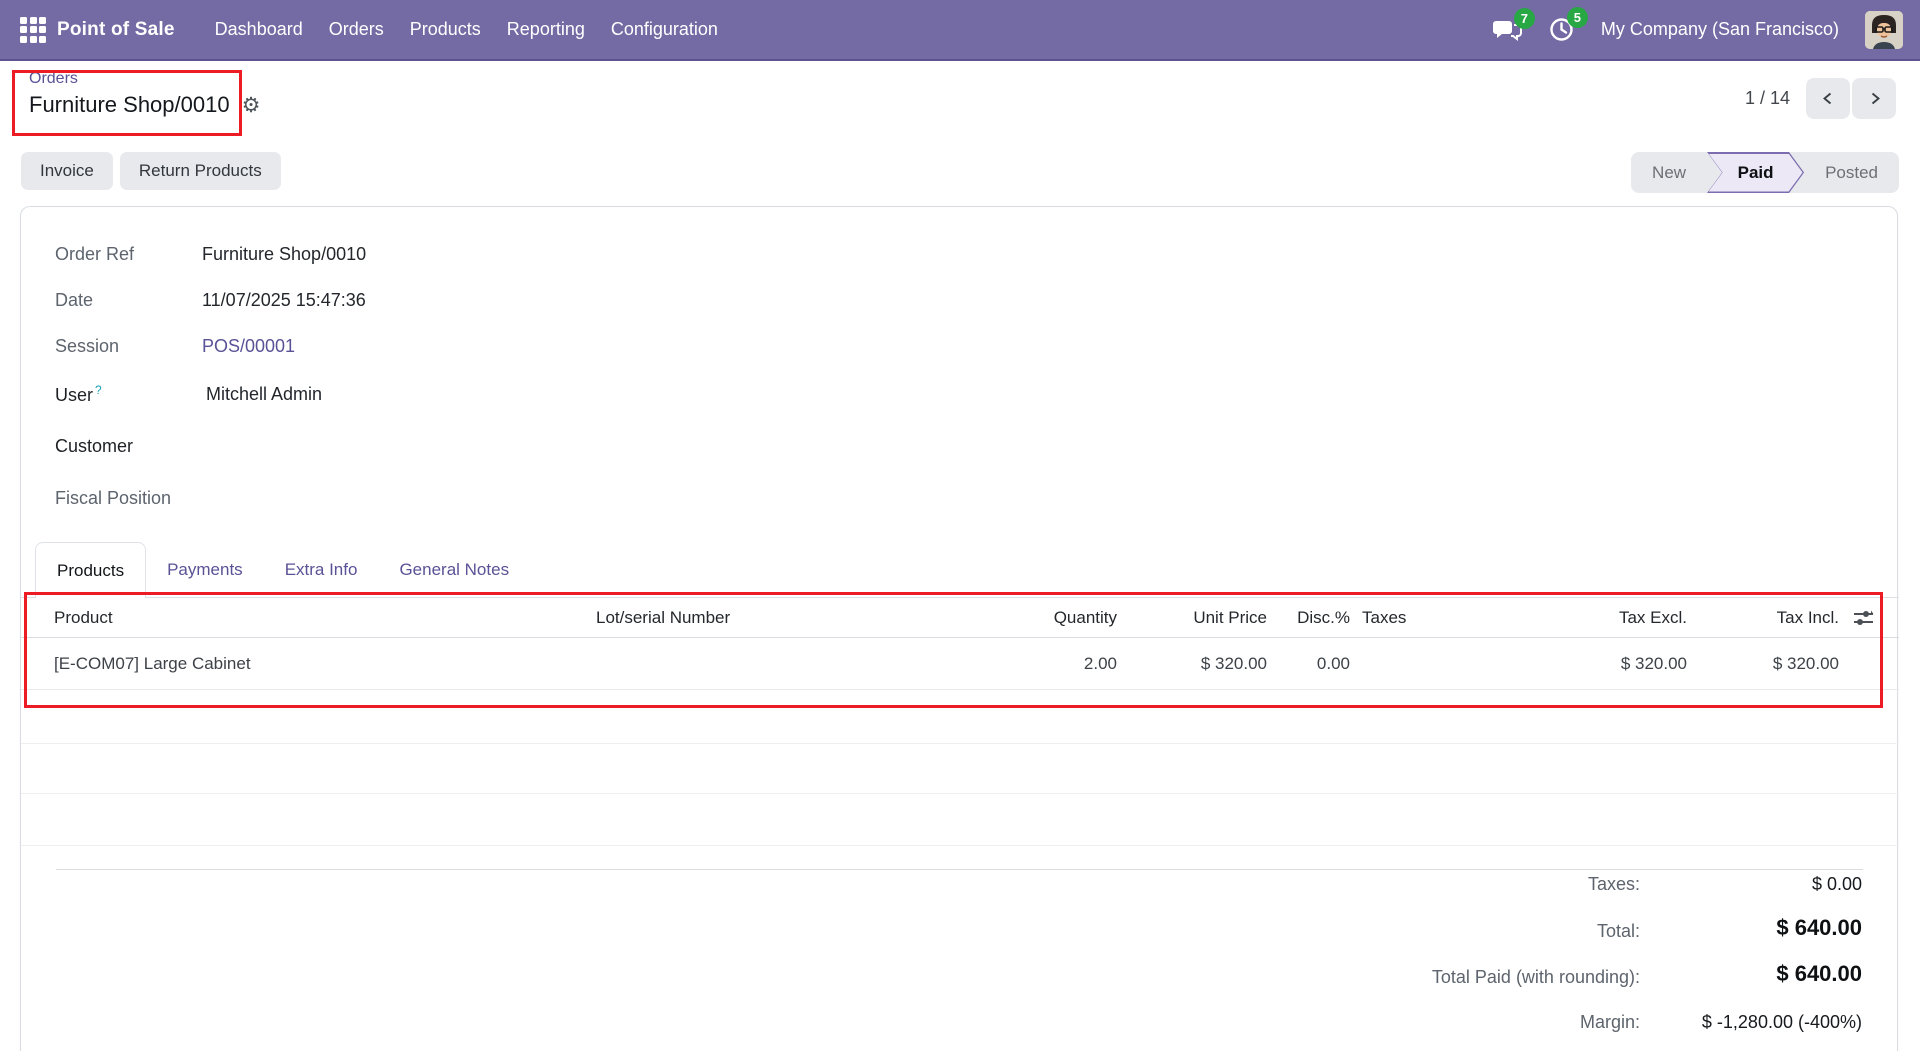 This screenshot has height=1051, width=1920. Describe the element at coordinates (205, 570) in the screenshot. I see `tab-payments: Payments` at that location.